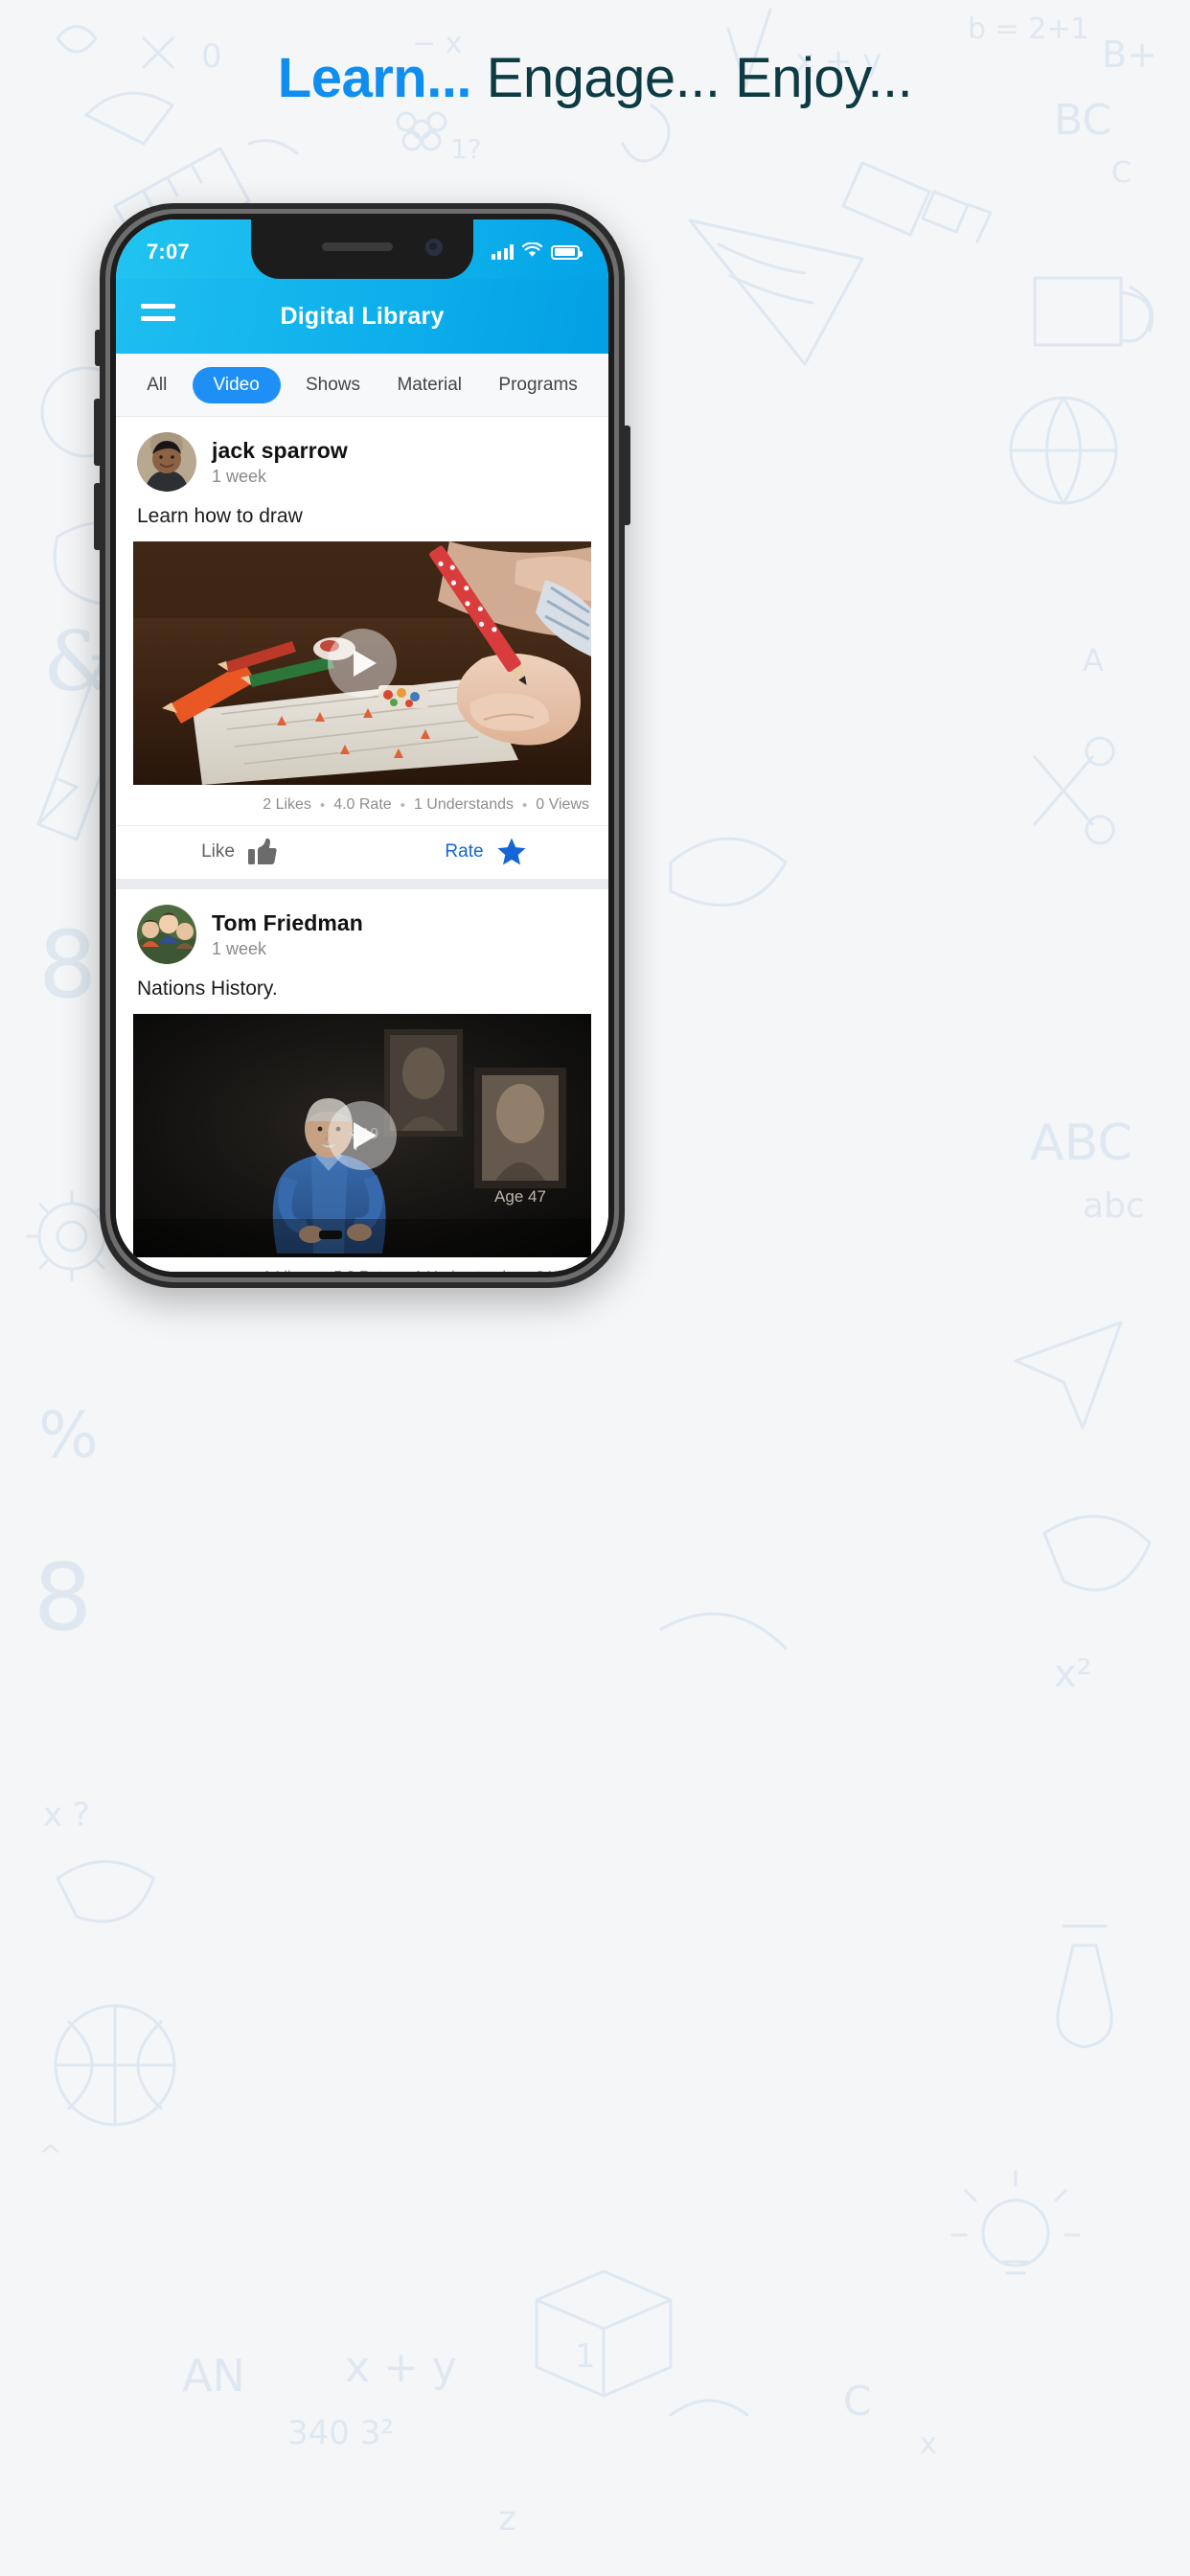 The height and width of the screenshot is (2576, 1190). I want to click on post-media-thumbnail: Age 47 e 19, so click(362, 1135).